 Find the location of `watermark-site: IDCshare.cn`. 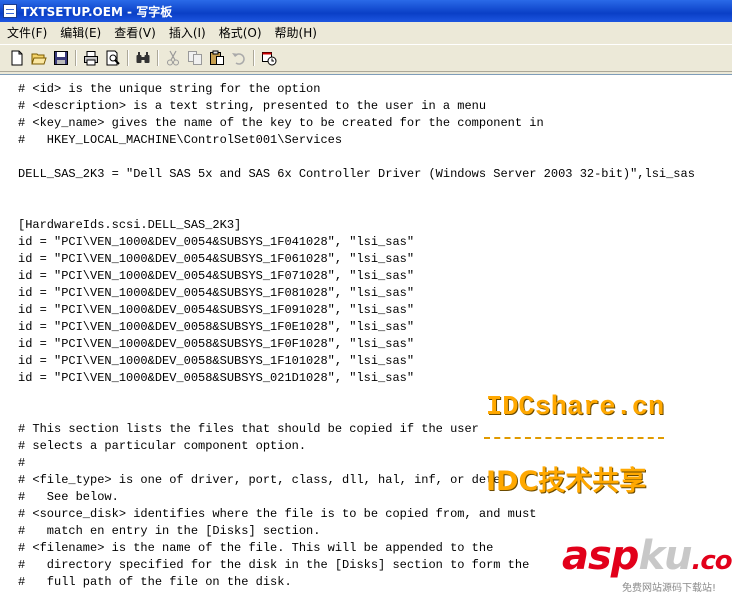

watermark-site: IDCshare.cn is located at coordinates (575, 408).